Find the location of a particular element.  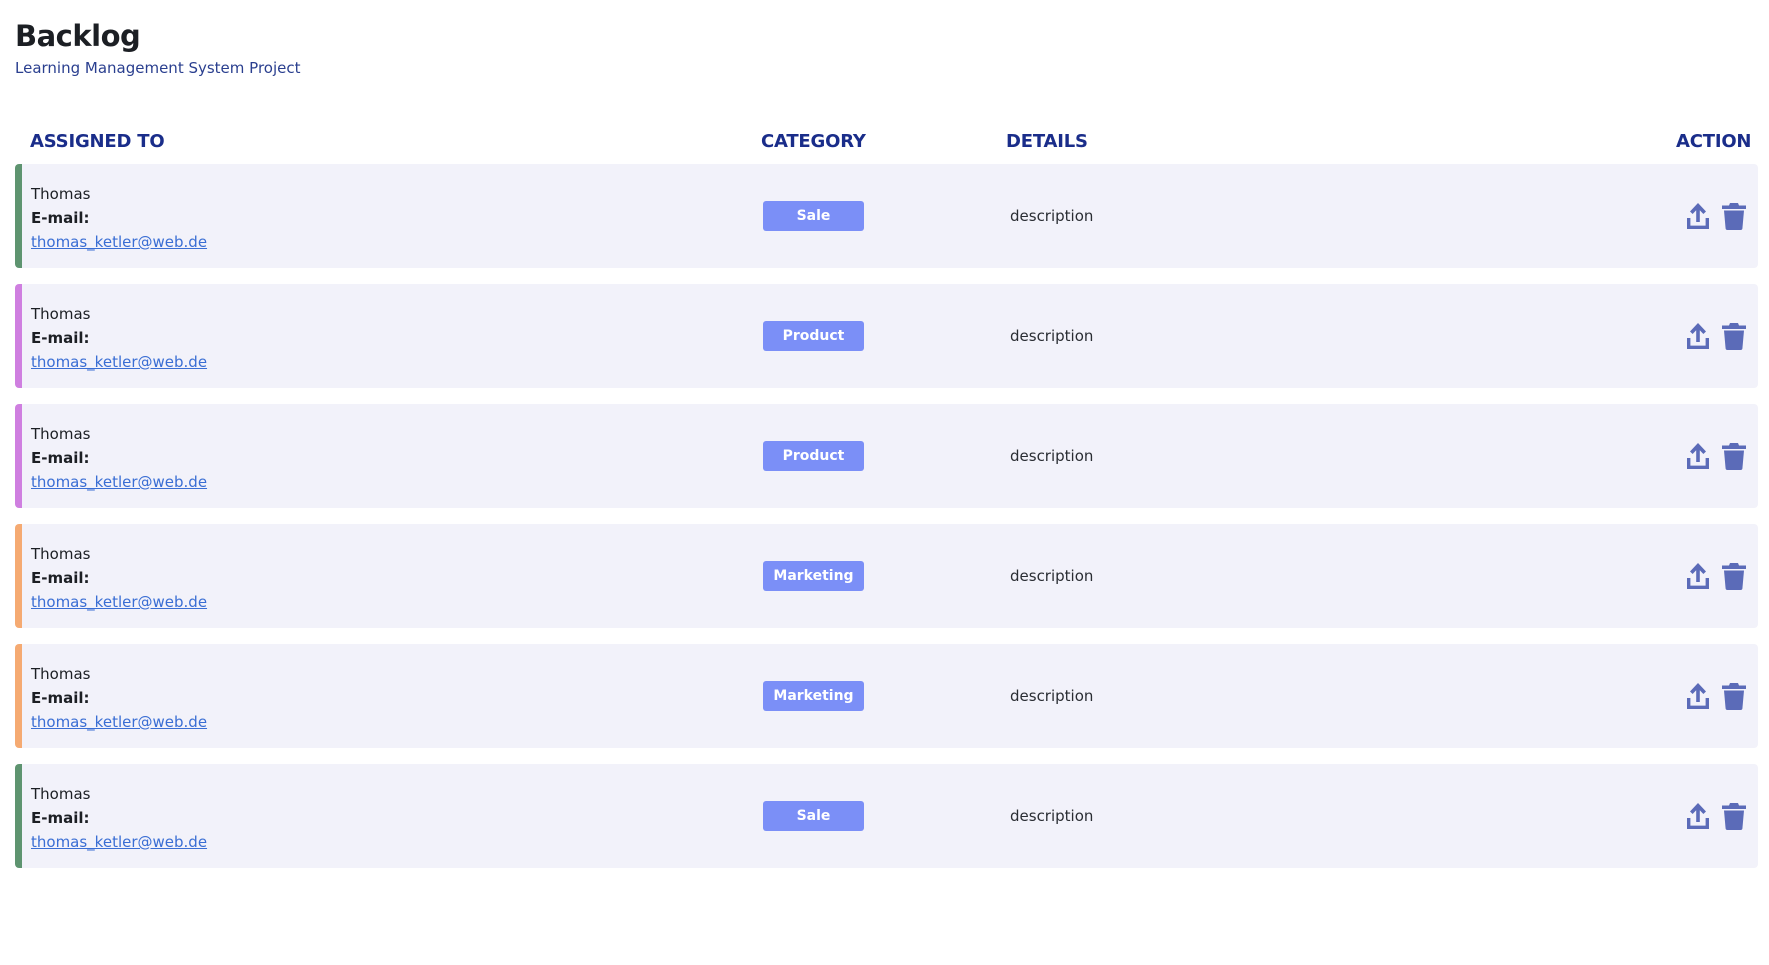

column-header-assigned-to: ASSIGNED TO is located at coordinates (97, 141).